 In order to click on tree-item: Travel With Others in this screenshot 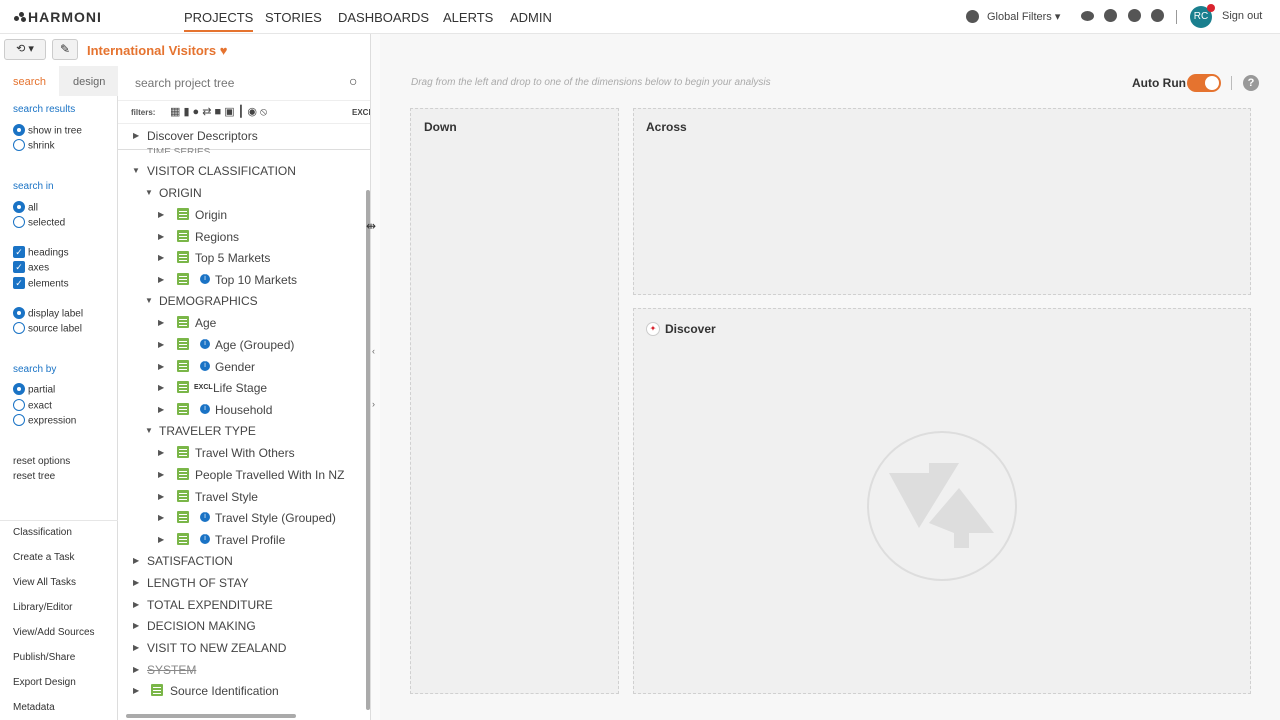, I will do `click(245, 453)`.